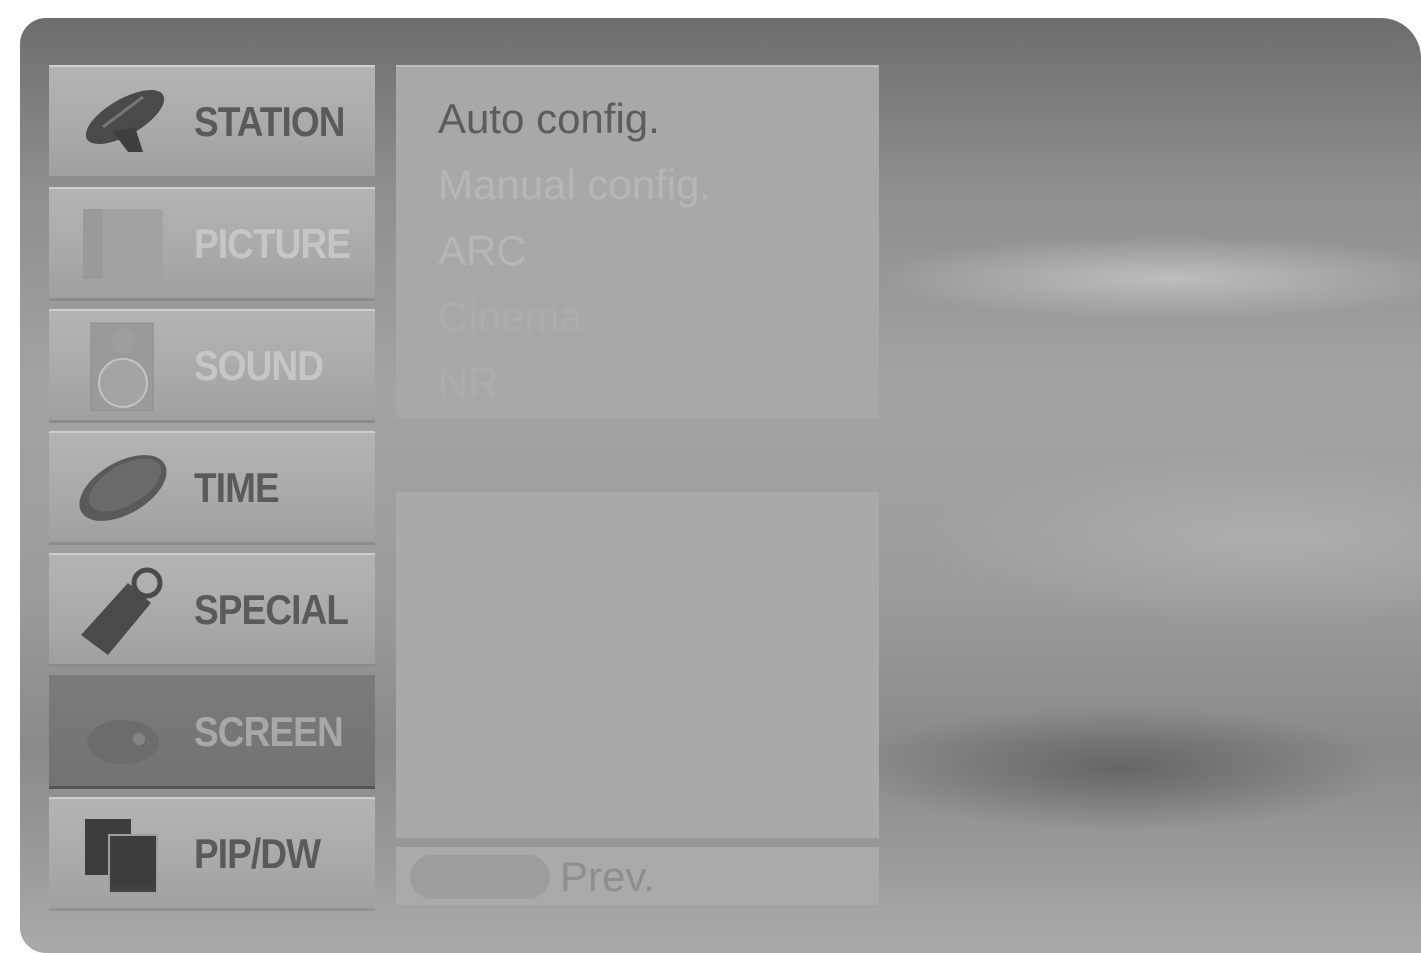  What do you see at coordinates (271, 609) in the screenshot?
I see `menu-item-label: SPECIAL` at bounding box center [271, 609].